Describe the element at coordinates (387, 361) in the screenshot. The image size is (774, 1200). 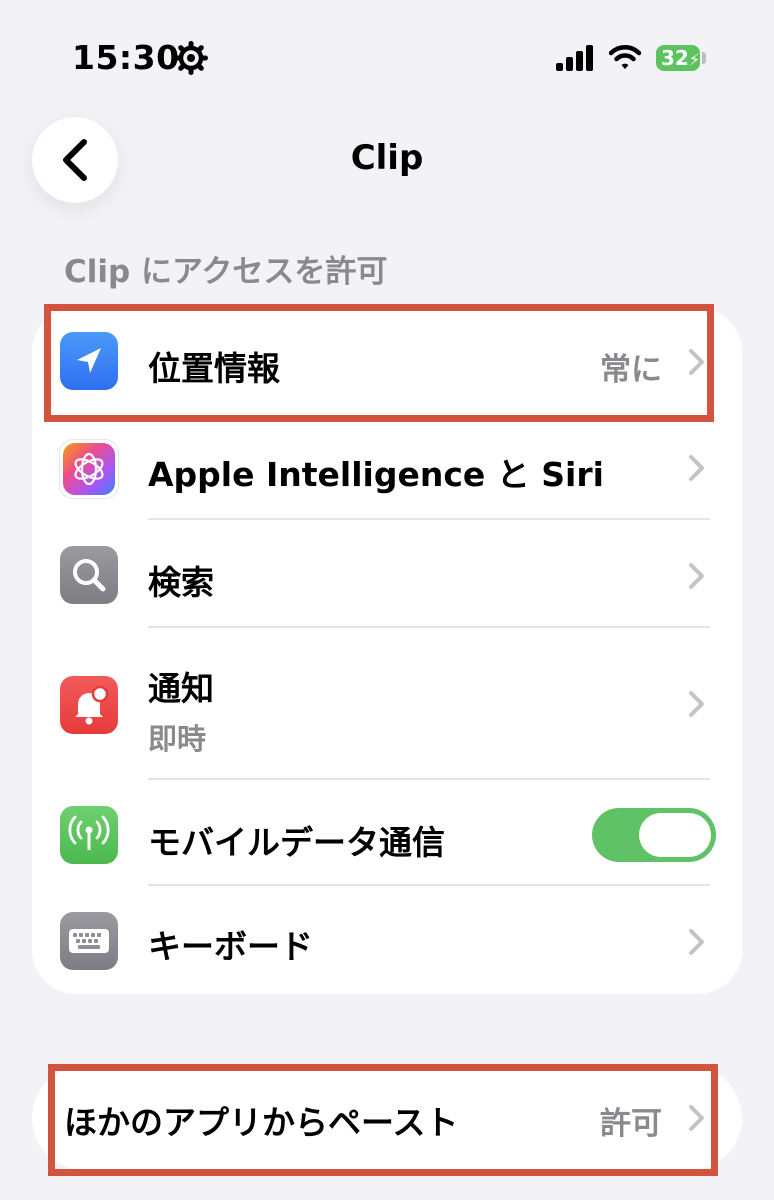
I see `location-row: 位置情報 常に` at that location.